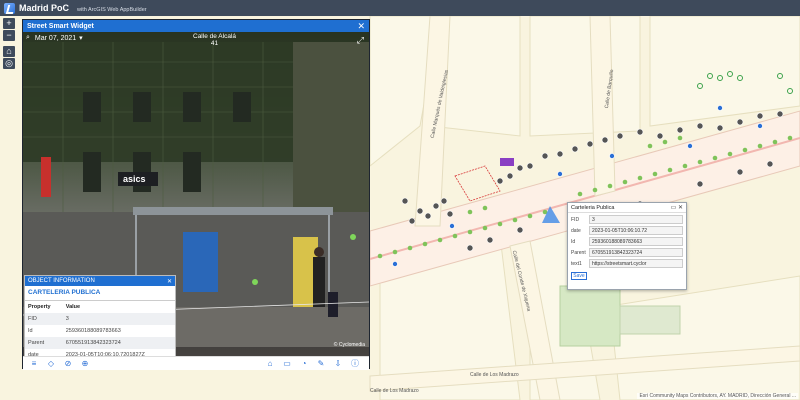 This screenshot has width=800, height=400. Describe the element at coordinates (44, 319) in the screenshot. I see `property-cell: FID` at that location.